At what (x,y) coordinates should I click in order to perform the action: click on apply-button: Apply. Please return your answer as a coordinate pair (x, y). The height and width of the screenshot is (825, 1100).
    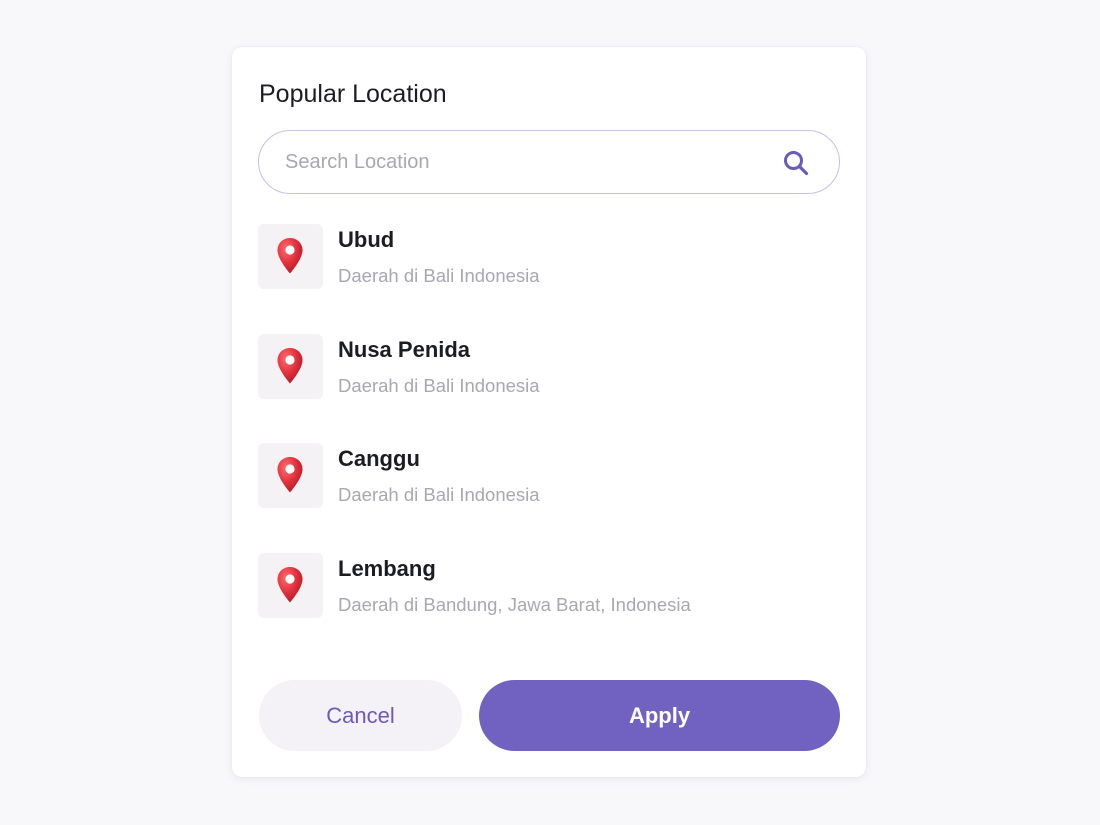
    Looking at the image, I should click on (659, 715).